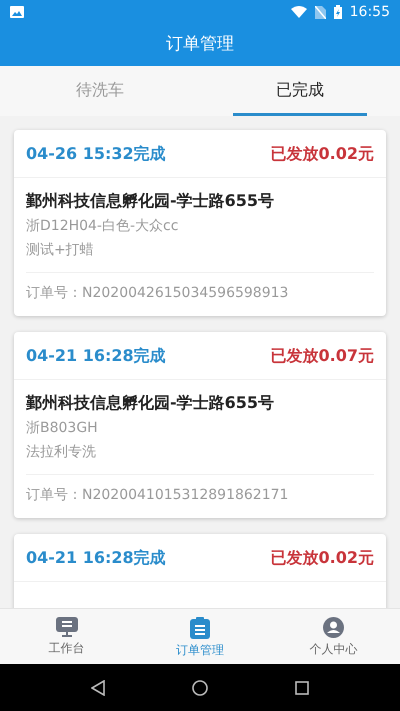 The width and height of the screenshot is (400, 711). Describe the element at coordinates (96, 153) in the screenshot. I see `completion-time: 04-26 15:32完成` at that location.